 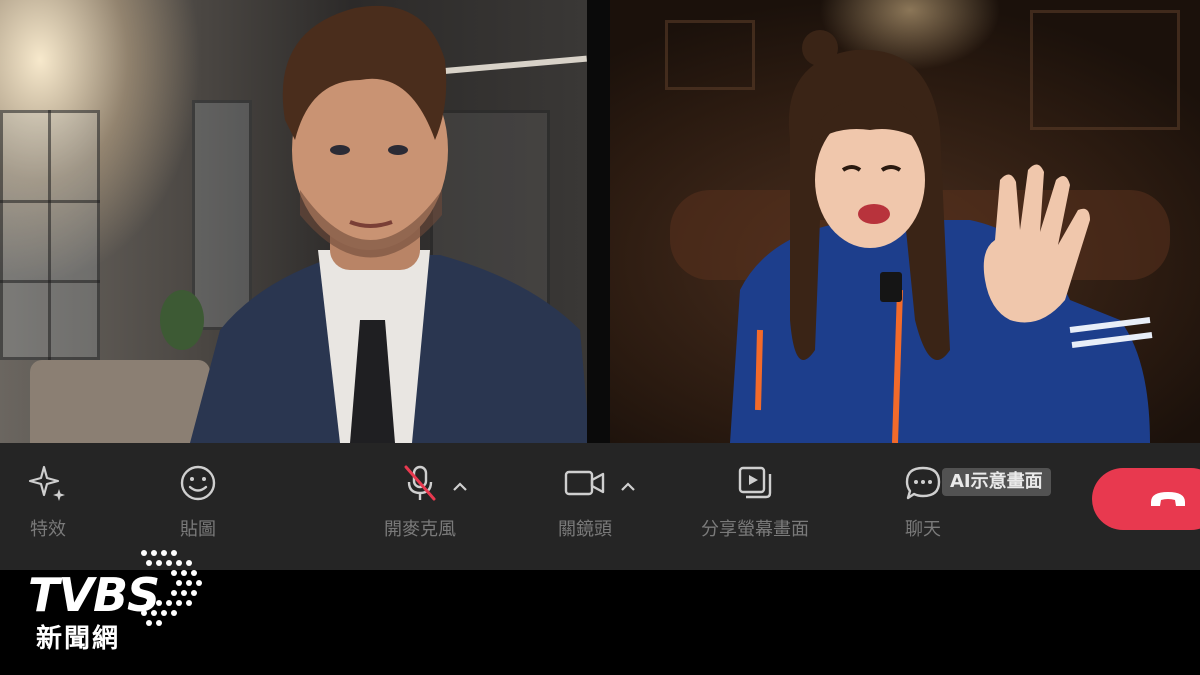 What do you see at coordinates (585, 483) in the screenshot?
I see `video-camera-icon` at bounding box center [585, 483].